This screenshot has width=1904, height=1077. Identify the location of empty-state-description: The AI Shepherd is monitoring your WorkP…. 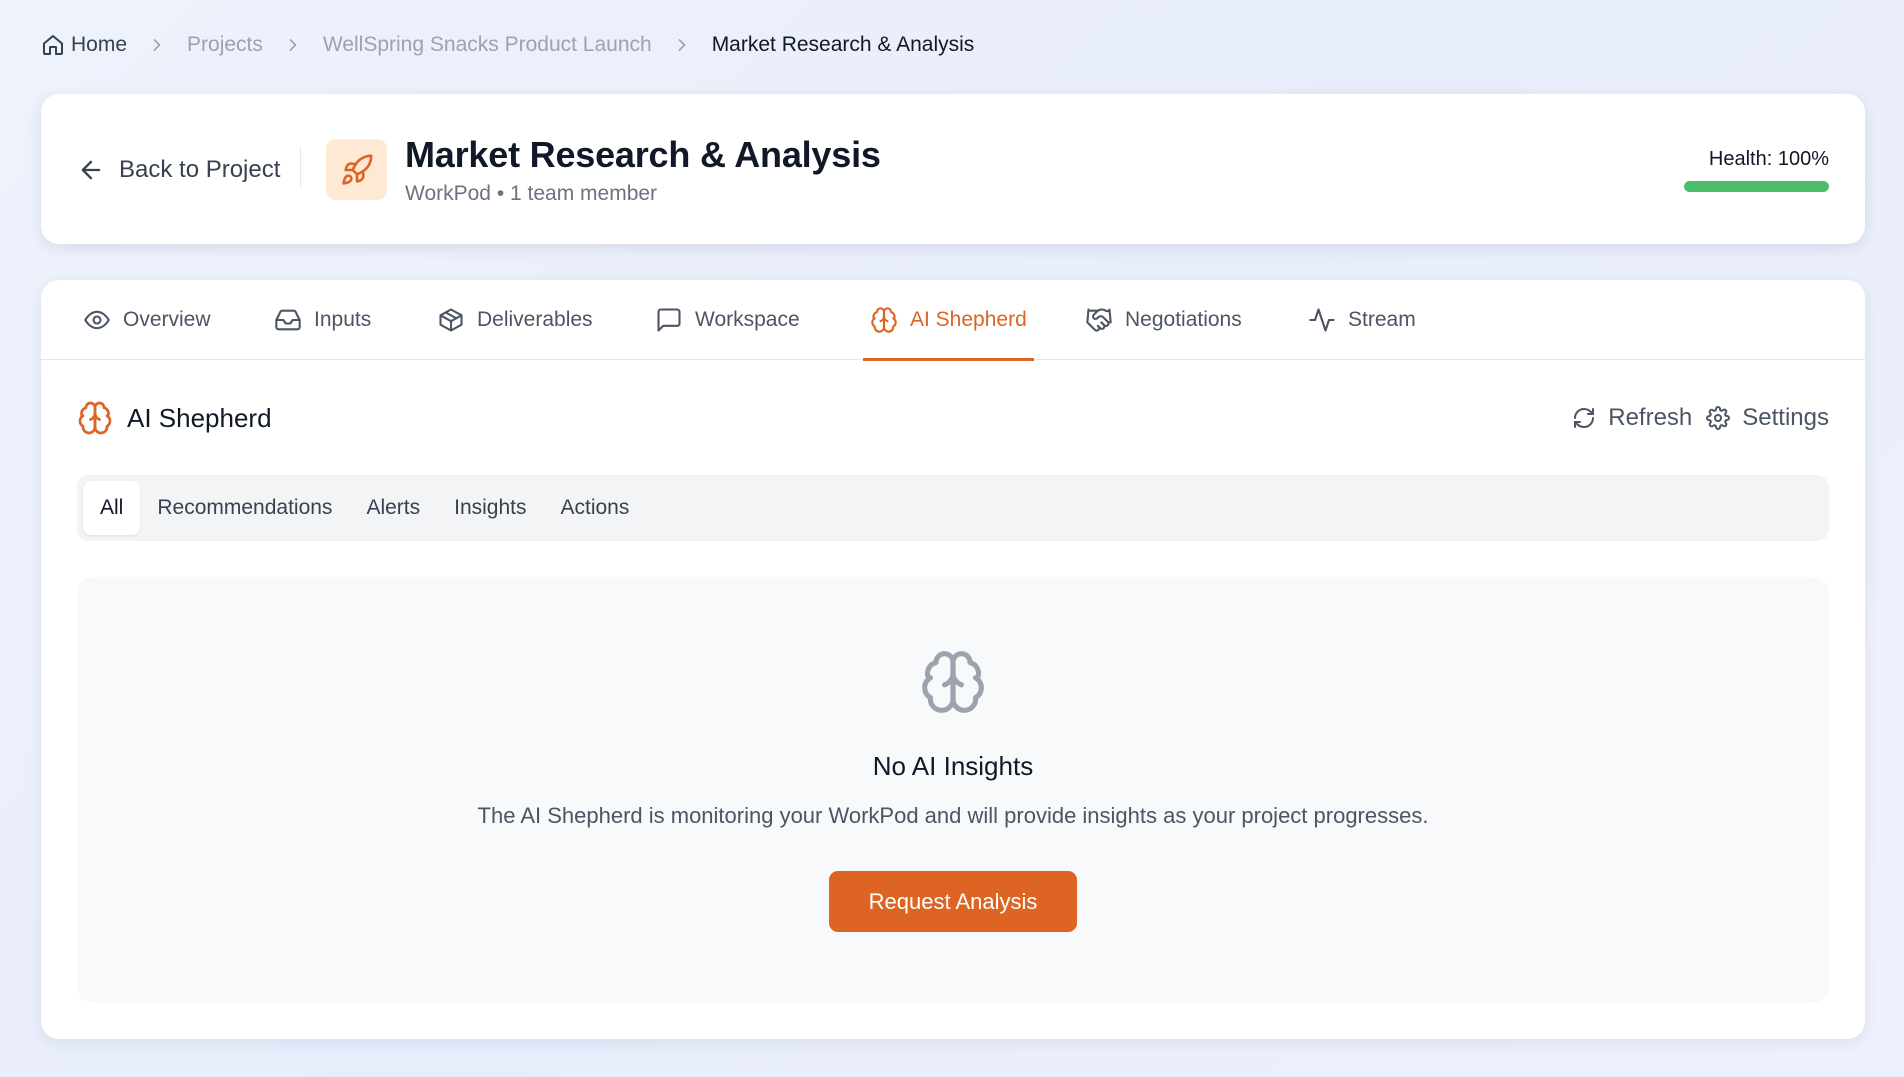
(953, 815).